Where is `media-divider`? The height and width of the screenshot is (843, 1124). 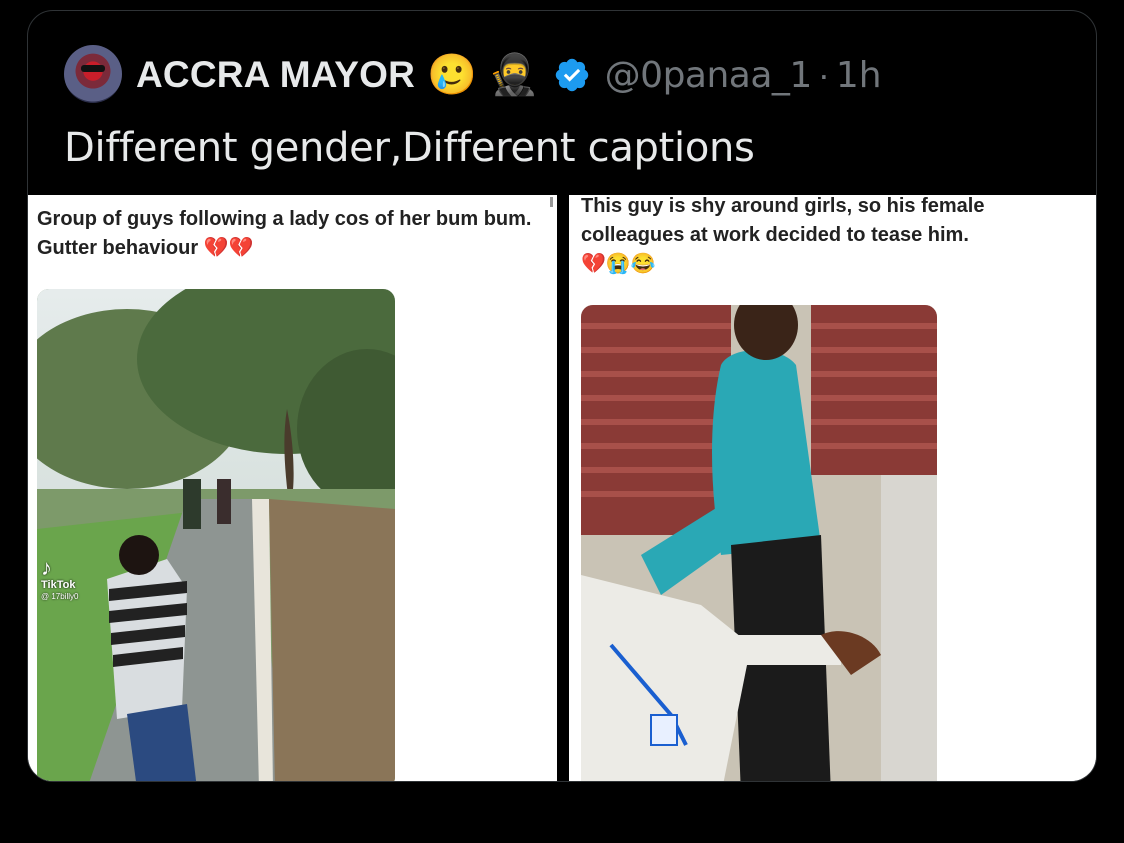
media-divider is located at coordinates (563, 488).